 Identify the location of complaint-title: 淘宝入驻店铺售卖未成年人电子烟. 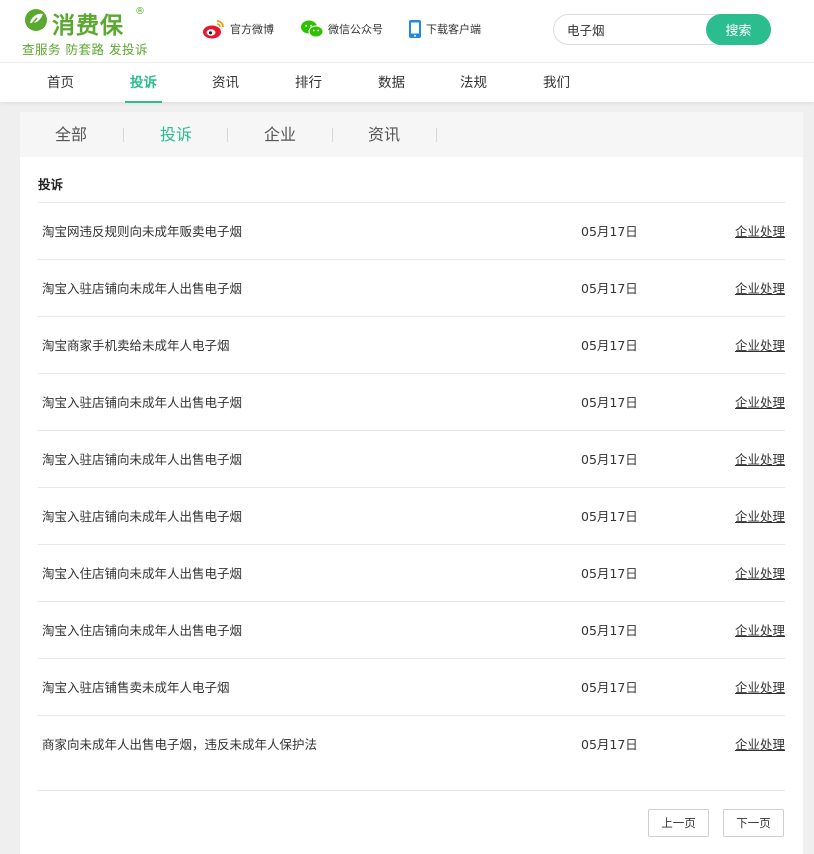
(136, 687).